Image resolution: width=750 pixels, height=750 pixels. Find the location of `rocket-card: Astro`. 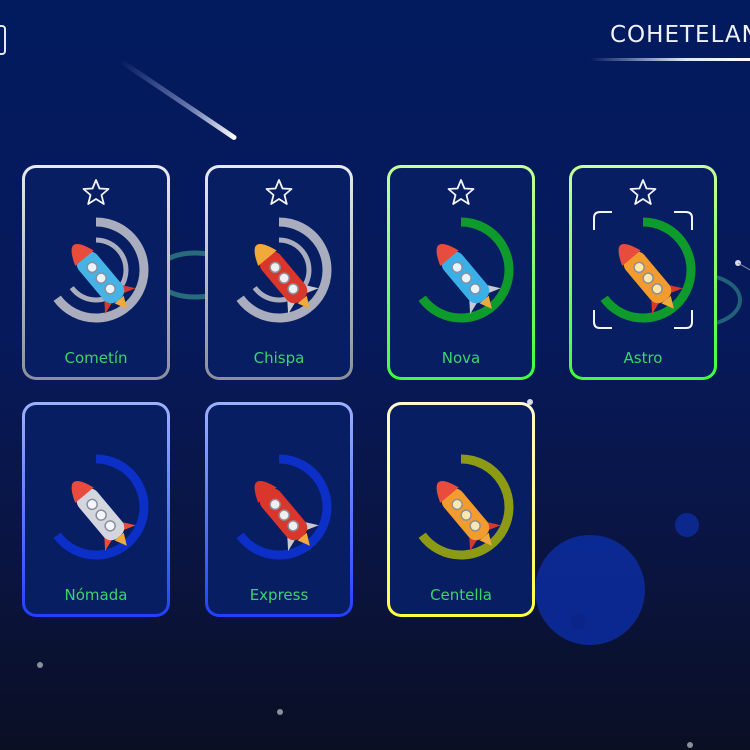

rocket-card: Astro is located at coordinates (643, 272).